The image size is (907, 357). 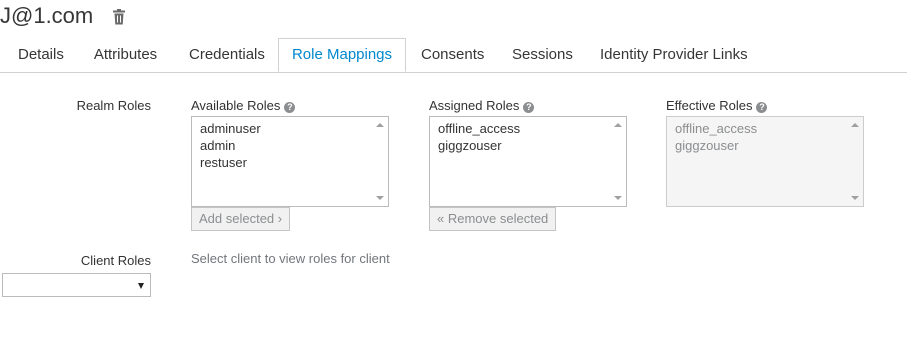 What do you see at coordinates (542, 55) in the screenshot?
I see `tab-sessions: Sessions` at bounding box center [542, 55].